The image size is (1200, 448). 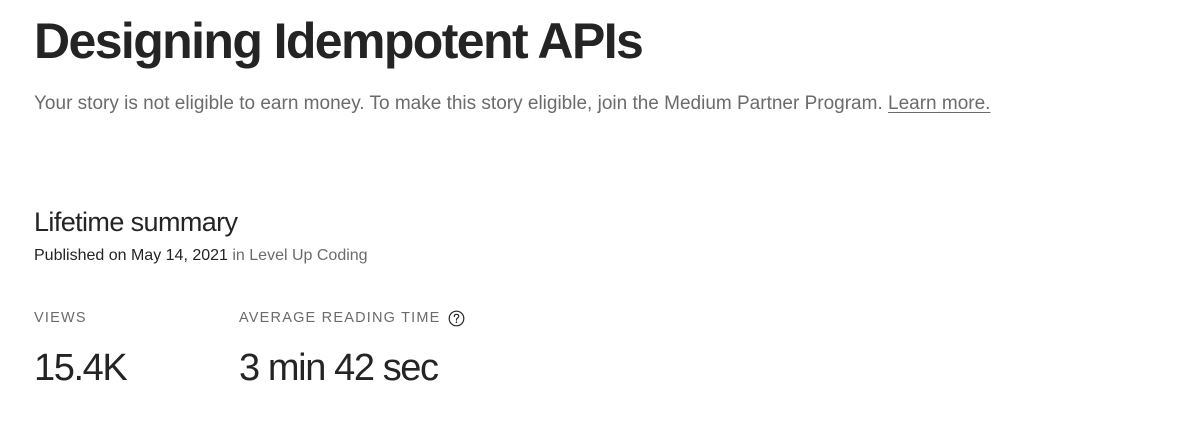 I want to click on views-value: 15.4K, so click(x=81, y=368).